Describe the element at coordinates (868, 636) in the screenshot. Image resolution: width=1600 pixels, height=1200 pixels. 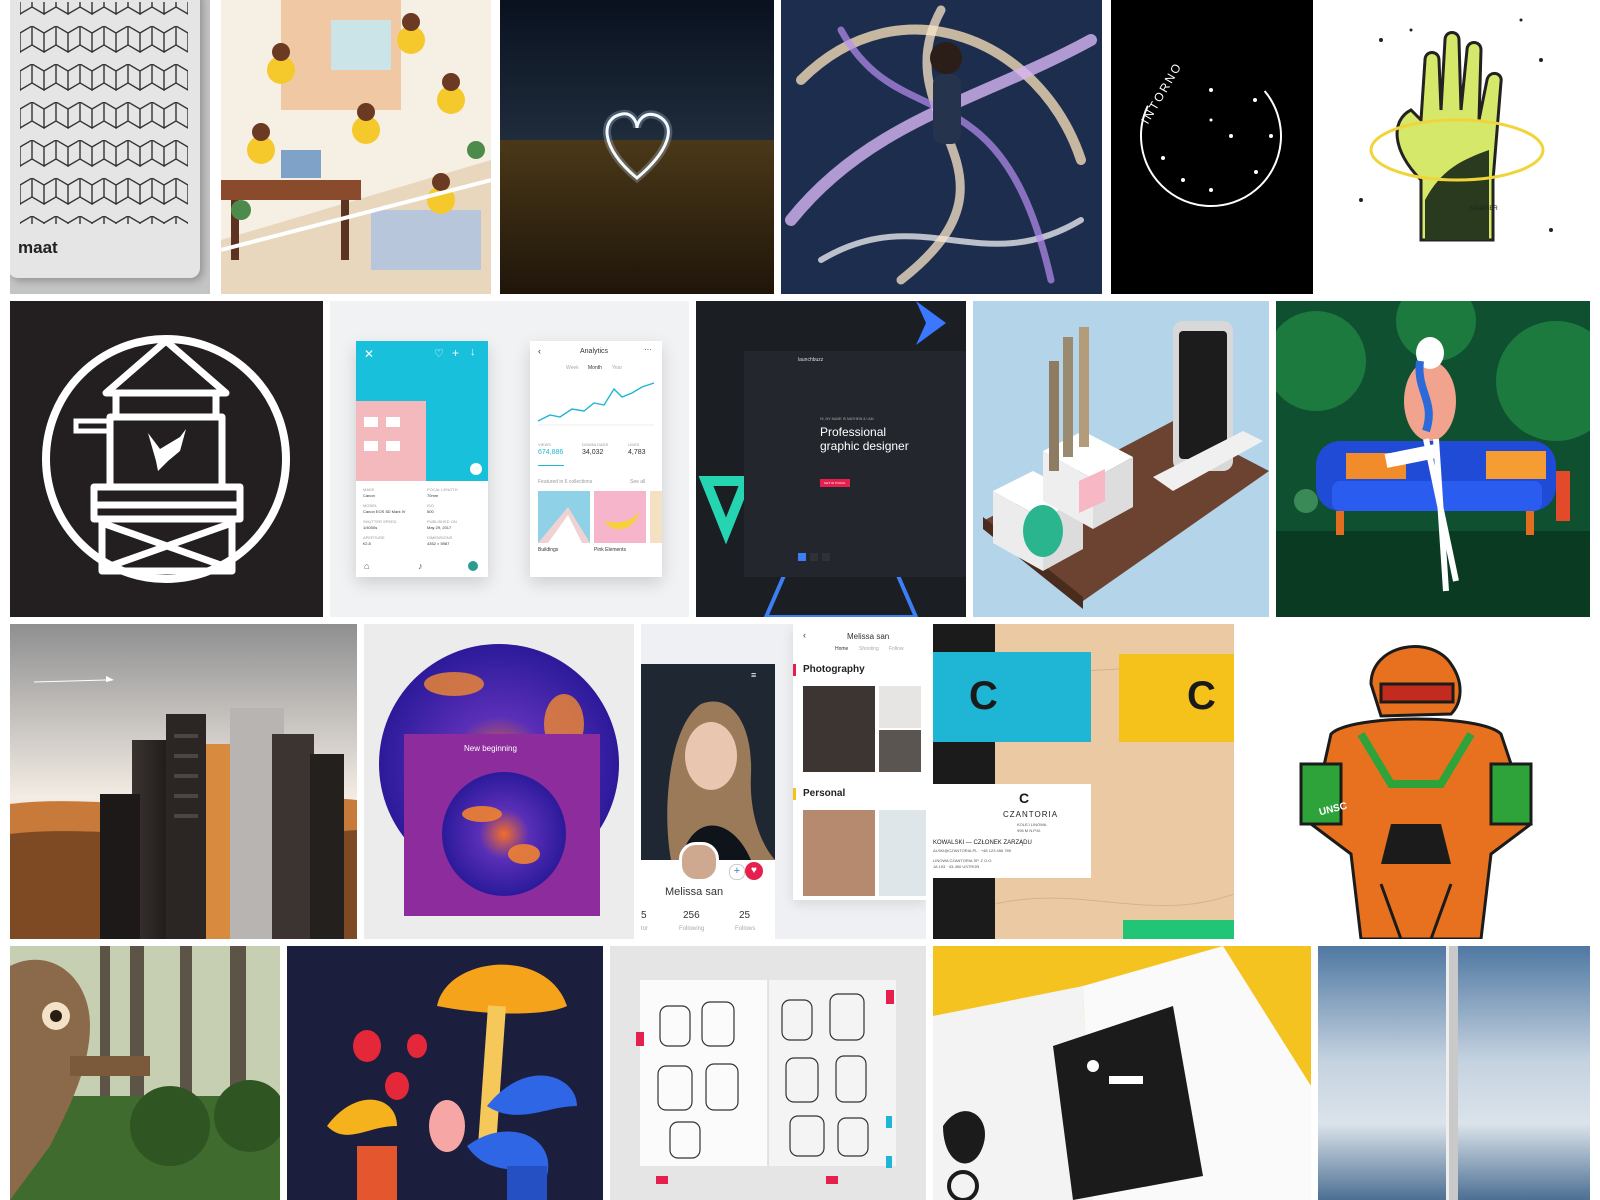
I see `panel-title: Melissa san` at that location.